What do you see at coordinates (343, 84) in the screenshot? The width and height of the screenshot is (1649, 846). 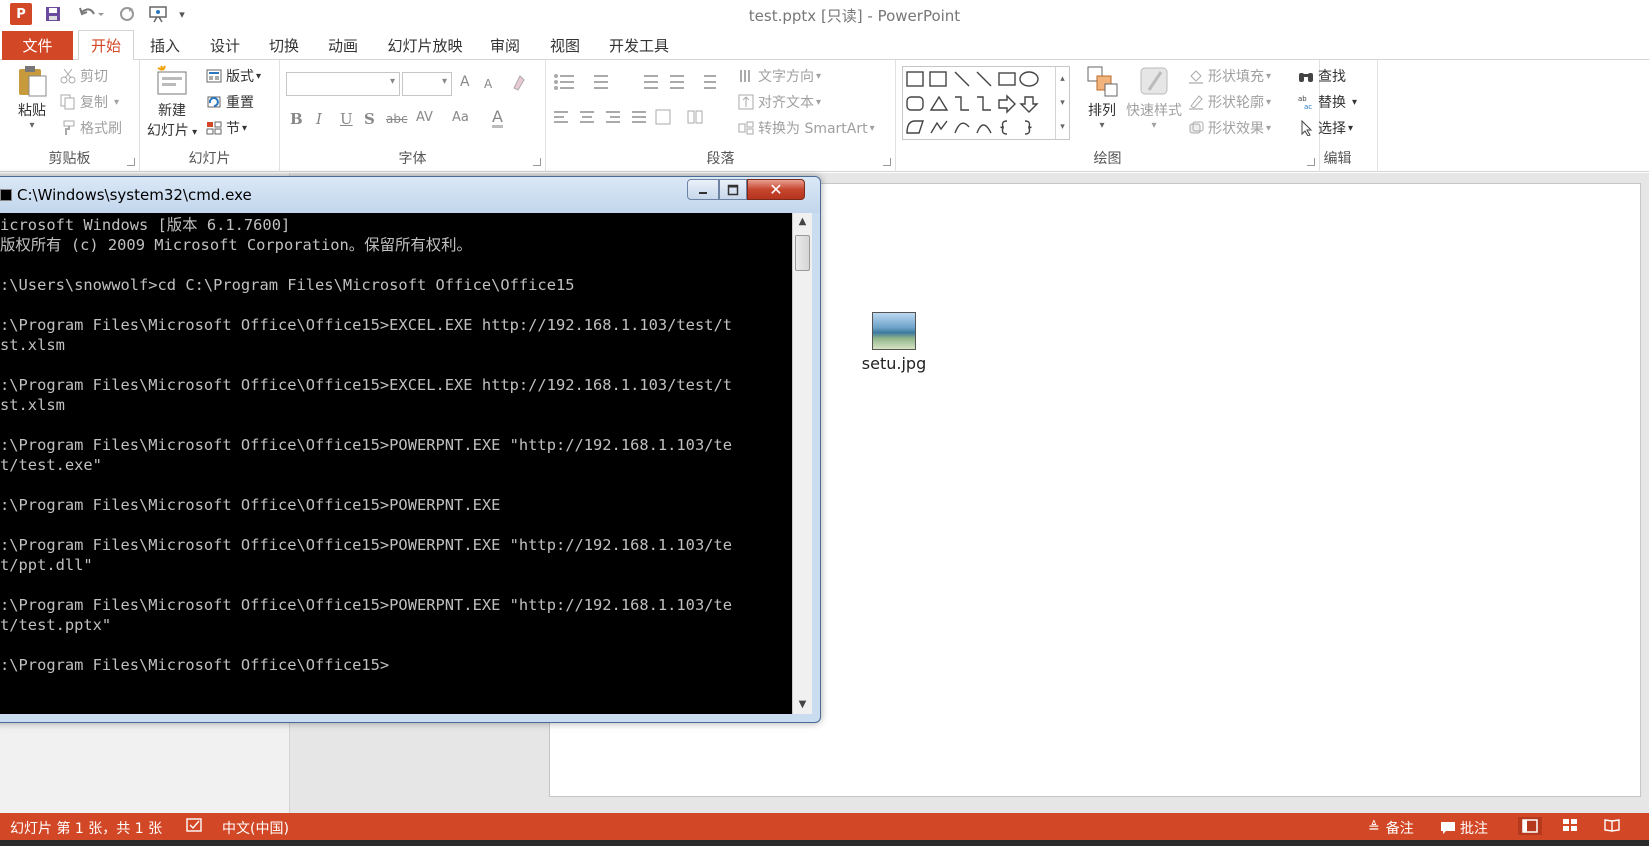 I see `font-family-combo` at bounding box center [343, 84].